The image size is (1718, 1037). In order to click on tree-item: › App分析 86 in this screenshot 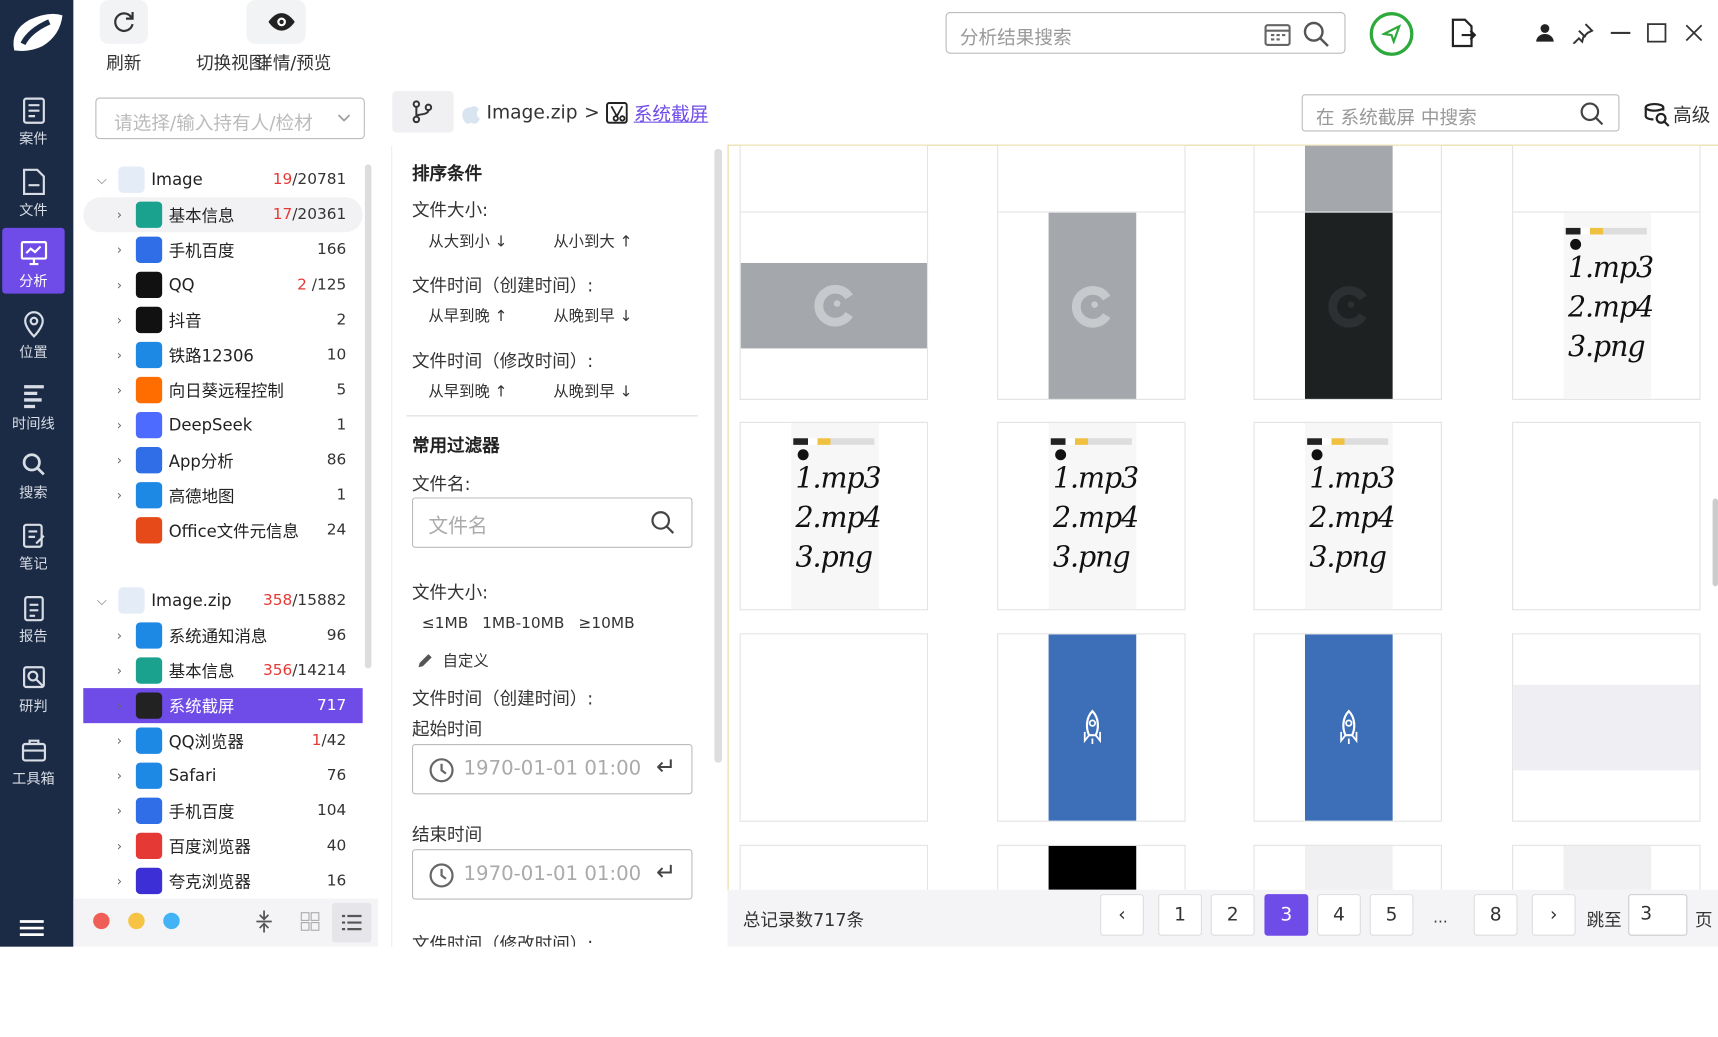, I will do `click(222, 460)`.